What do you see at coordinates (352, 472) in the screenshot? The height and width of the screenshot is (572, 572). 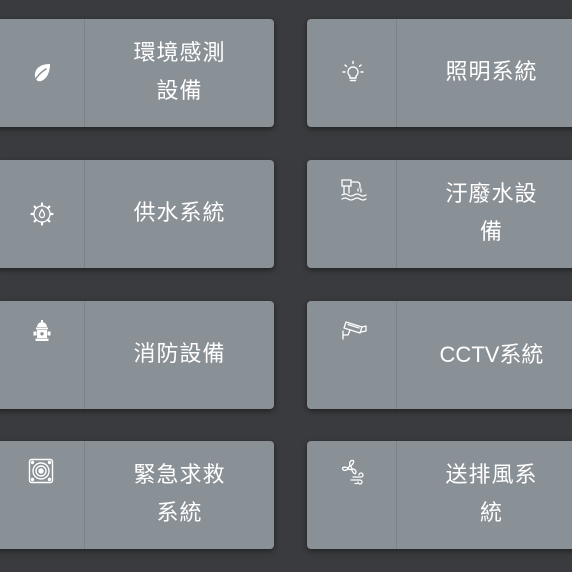 I see `ventilation-fan-icon` at bounding box center [352, 472].